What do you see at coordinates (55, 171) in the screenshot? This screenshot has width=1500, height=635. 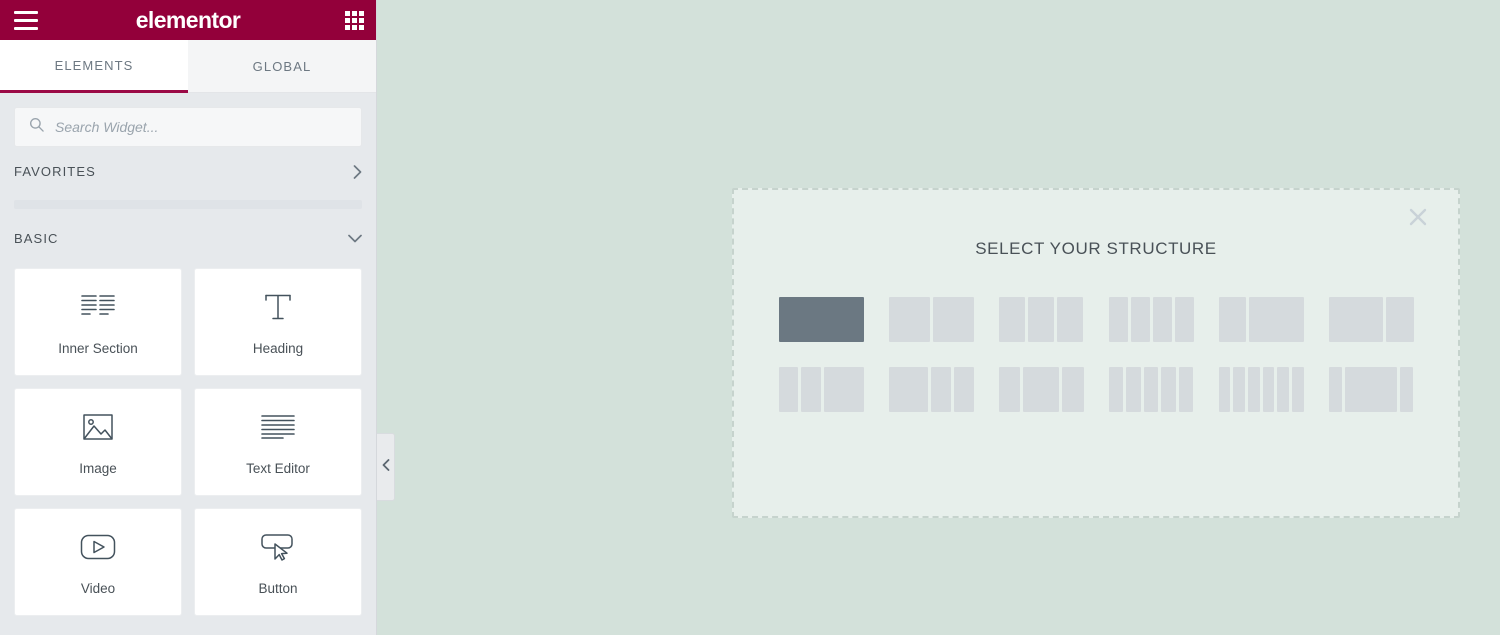 I see `category-favorites-label: FAVORITES` at bounding box center [55, 171].